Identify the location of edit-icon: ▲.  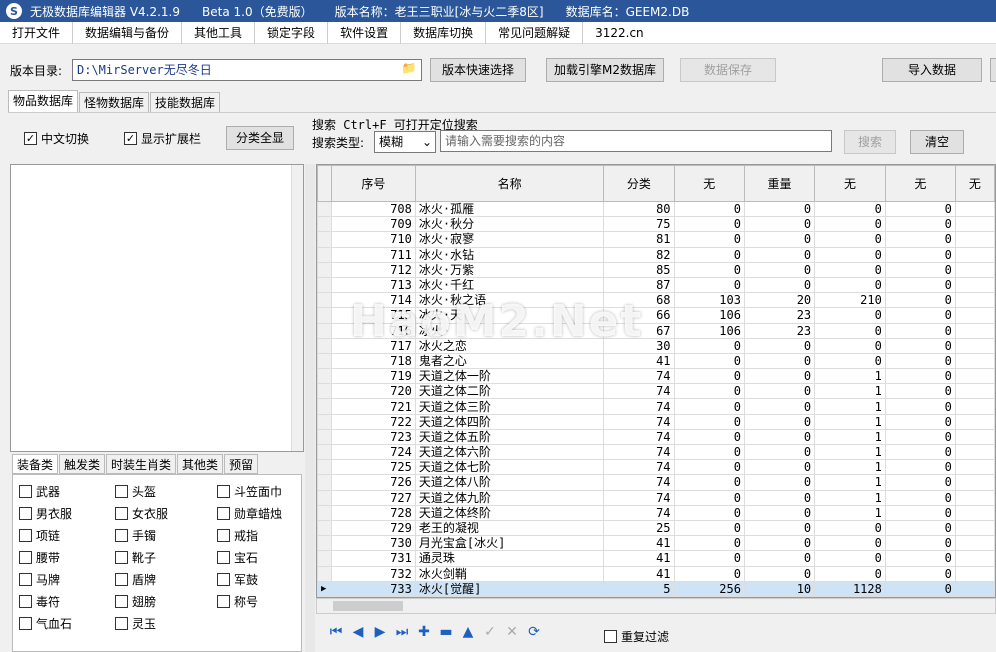
(468, 632).